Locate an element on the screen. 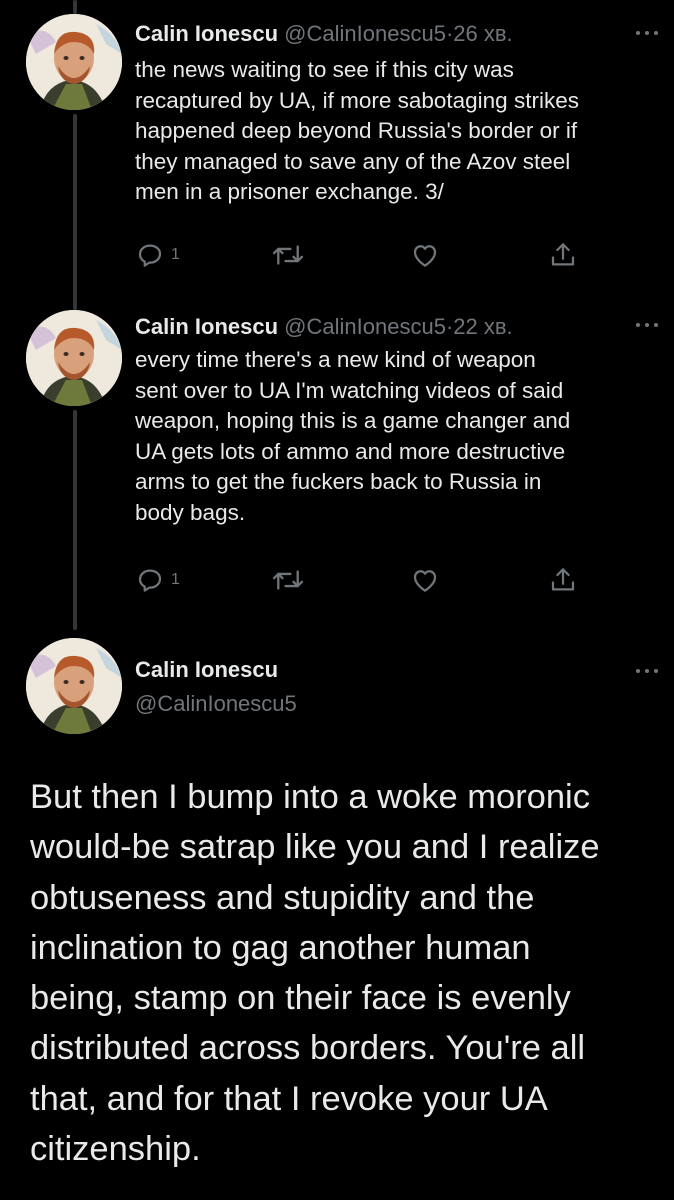 This screenshot has height=1200, width=674. main-tweet-author: Calin Ionescu @CalinIonescu5 is located at coordinates (216, 687).